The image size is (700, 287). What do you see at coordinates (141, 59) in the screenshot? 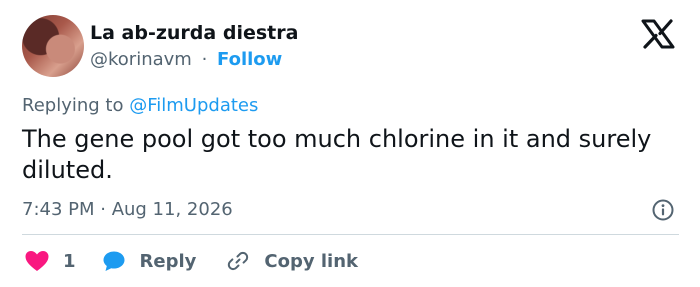
I see `author-handle: @korinavm` at bounding box center [141, 59].